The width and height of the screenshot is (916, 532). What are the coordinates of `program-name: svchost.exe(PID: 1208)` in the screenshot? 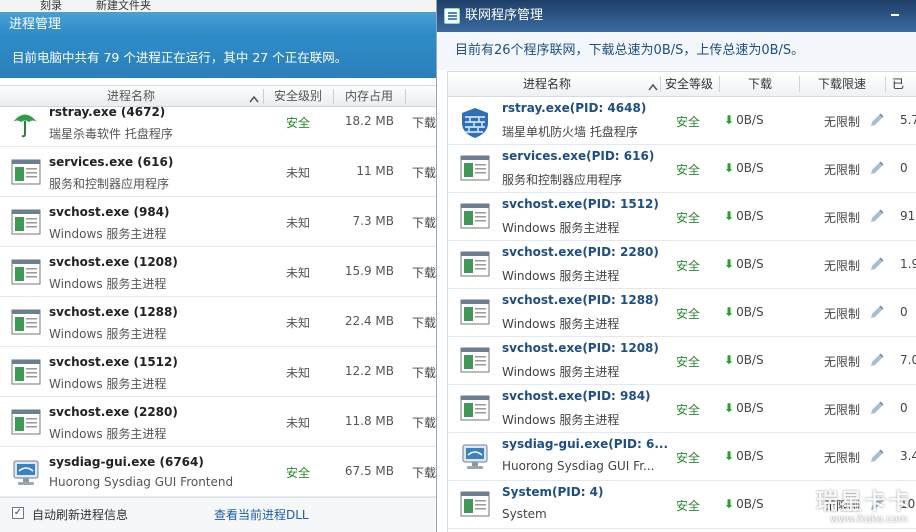 It's located at (580, 348).